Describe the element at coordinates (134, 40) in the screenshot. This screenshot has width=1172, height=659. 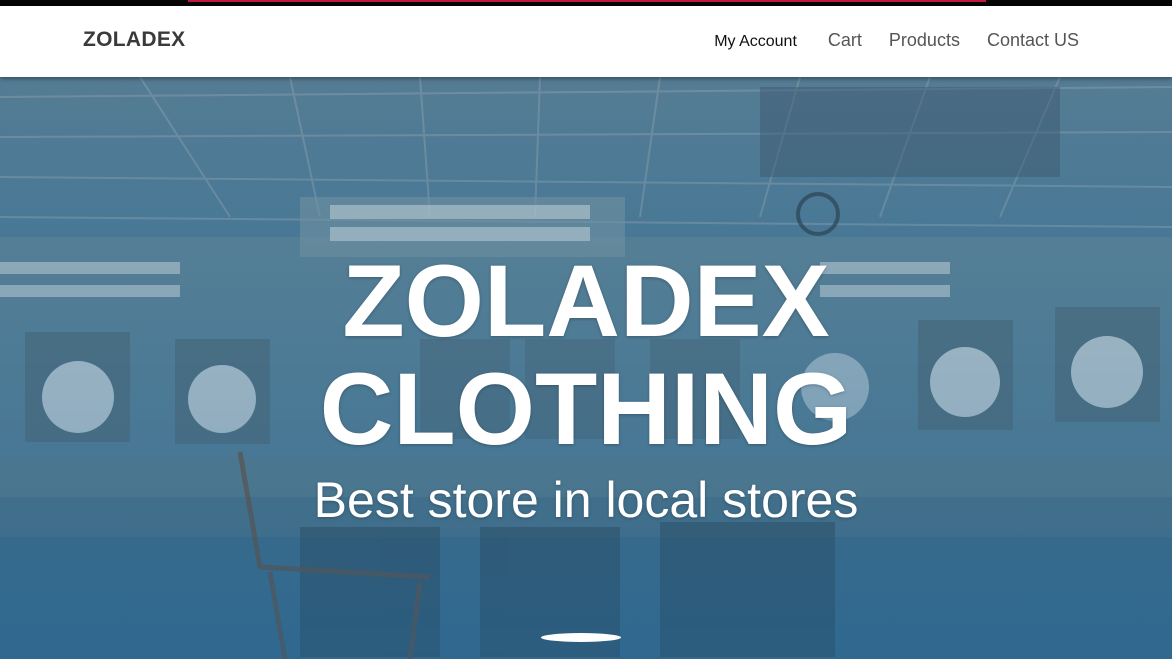
I see `brand-logo: ZOLADEX` at that location.